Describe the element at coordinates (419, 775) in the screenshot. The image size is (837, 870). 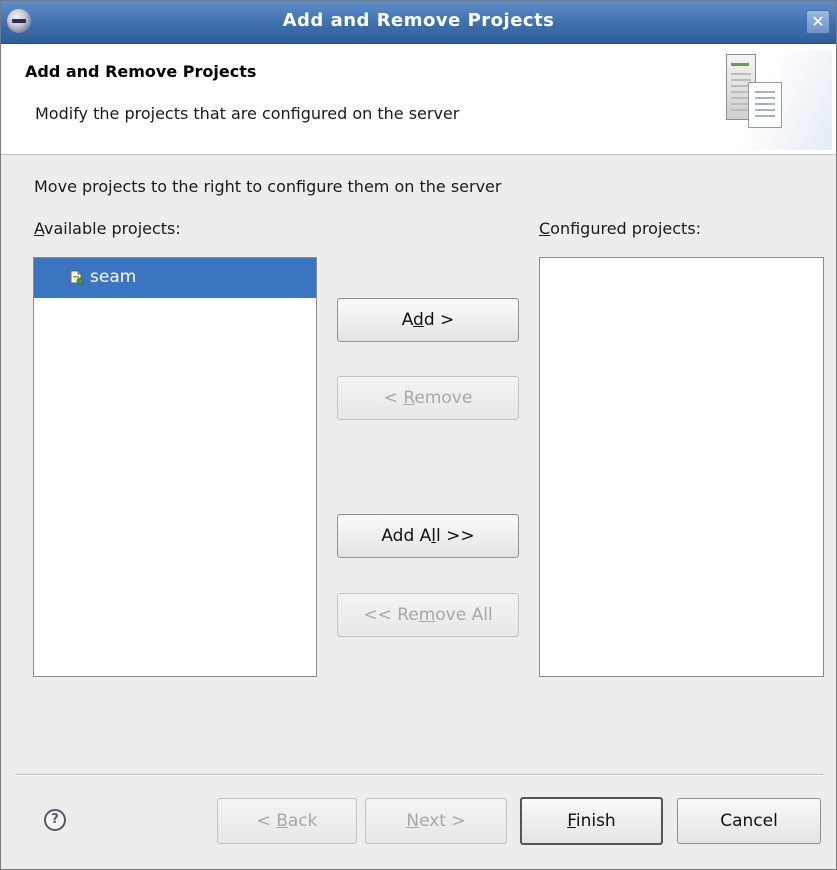
I see `footer-separator` at that location.